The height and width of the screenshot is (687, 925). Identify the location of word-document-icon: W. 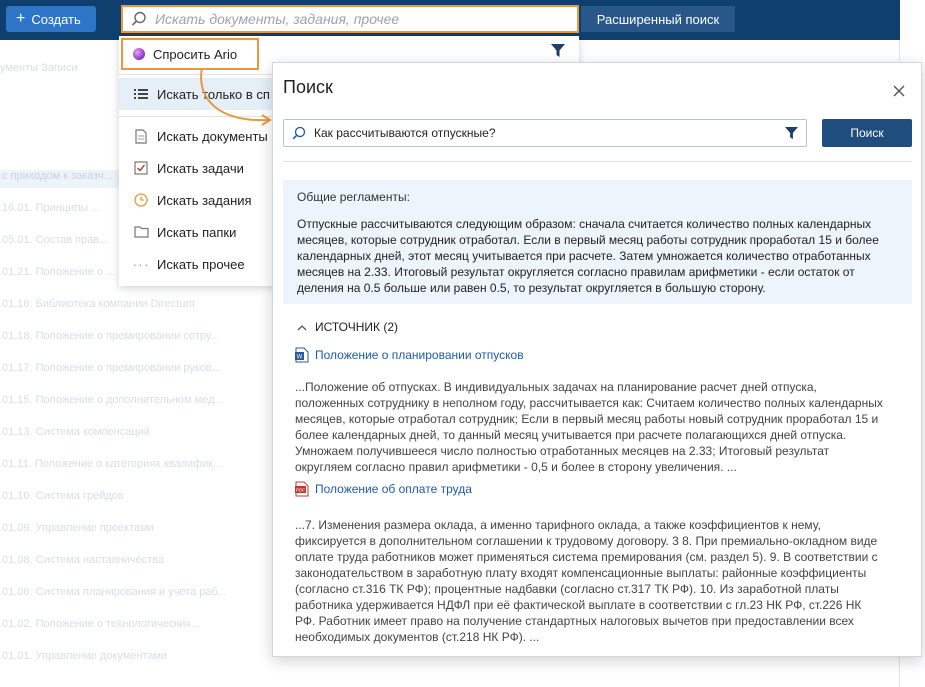
(302, 355).